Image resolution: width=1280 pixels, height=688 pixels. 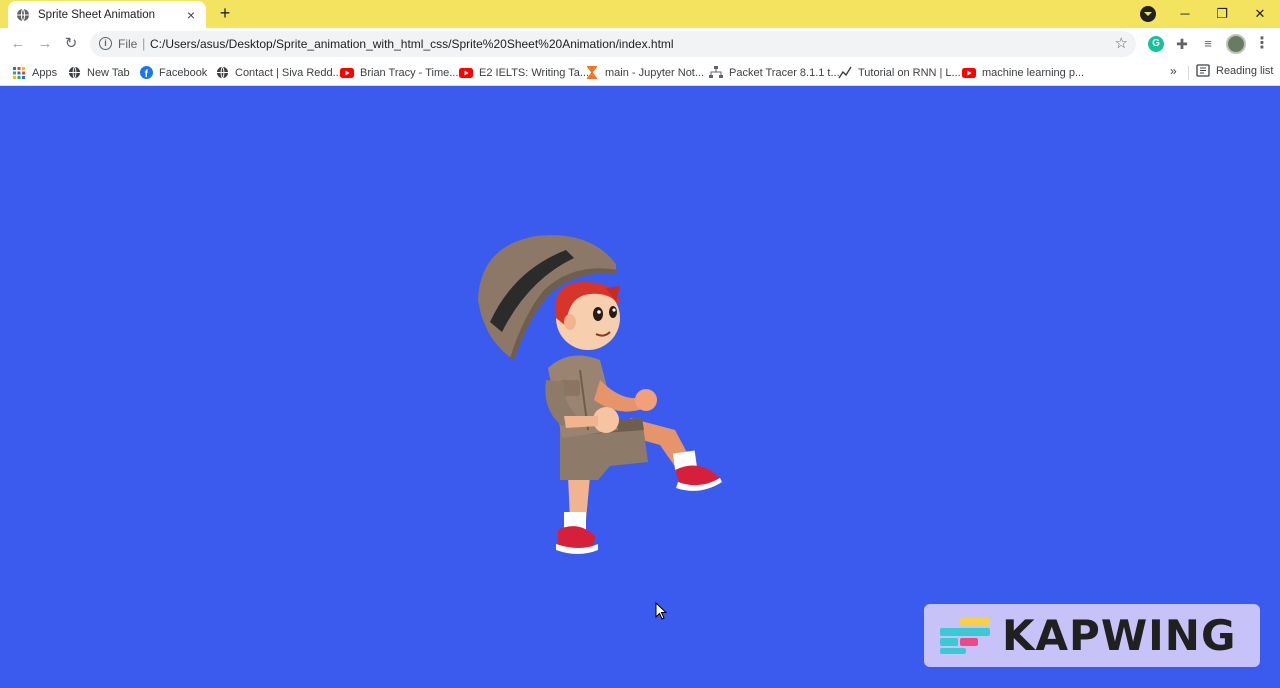 I want to click on tab-title: Sprite Sheet Animation, so click(x=96, y=14).